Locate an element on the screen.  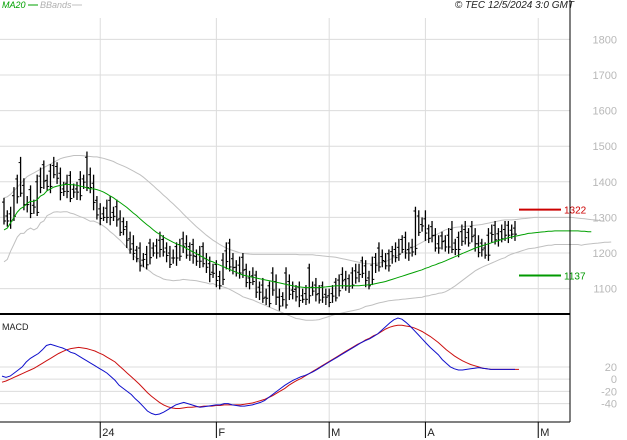
price-y-tick-label: 1500 is located at coordinates (605, 147).